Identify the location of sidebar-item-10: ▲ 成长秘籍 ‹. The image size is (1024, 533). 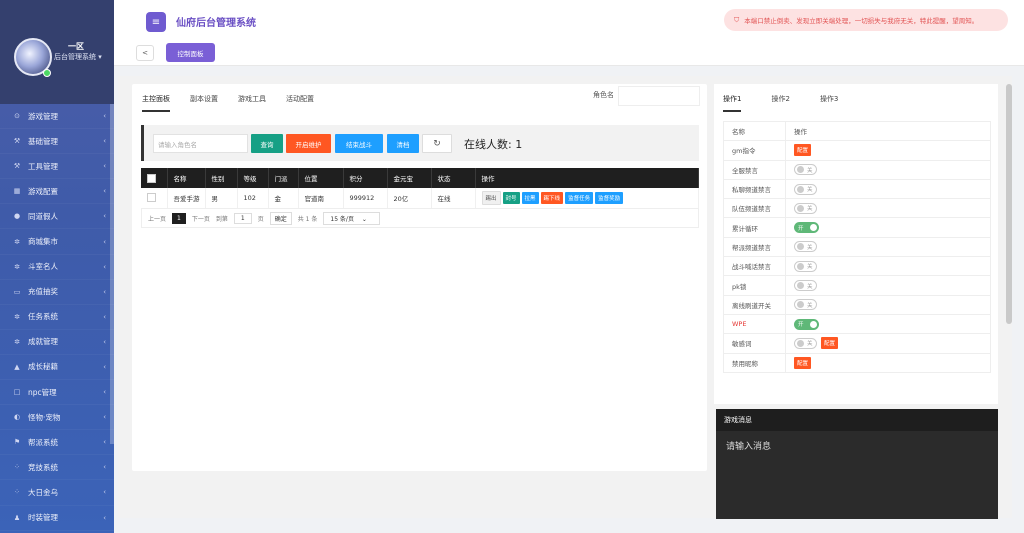
(57, 368).